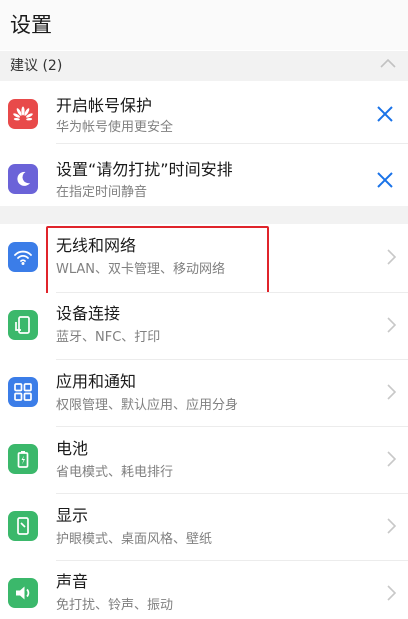 This screenshot has width=408, height=619. I want to click on app-header: 设置, so click(204, 25).